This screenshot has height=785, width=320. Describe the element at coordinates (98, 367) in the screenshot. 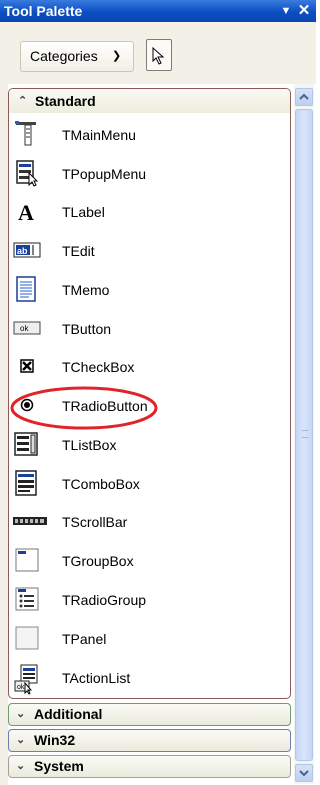

I see `item-label: TCheckBox` at that location.